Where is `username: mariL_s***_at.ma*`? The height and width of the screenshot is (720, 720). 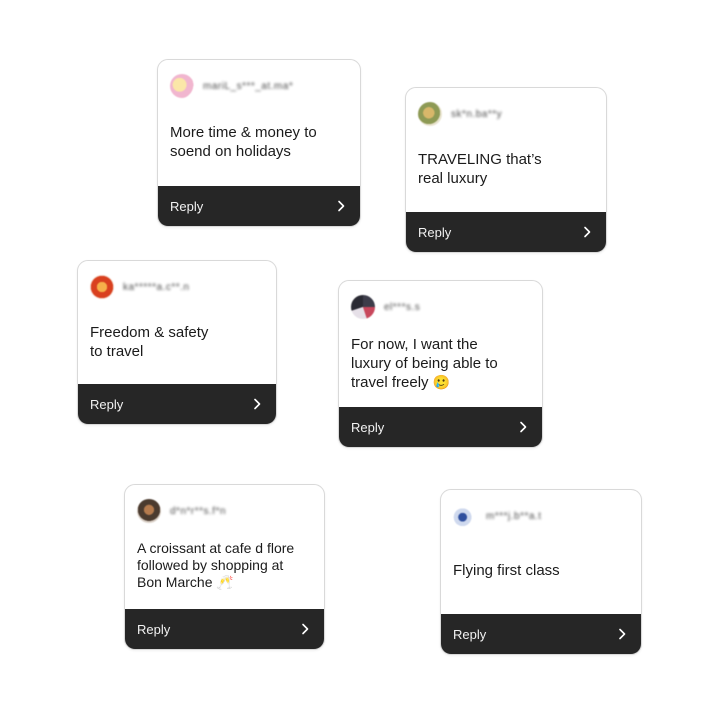 username: mariL_s***_at.ma* is located at coordinates (248, 86).